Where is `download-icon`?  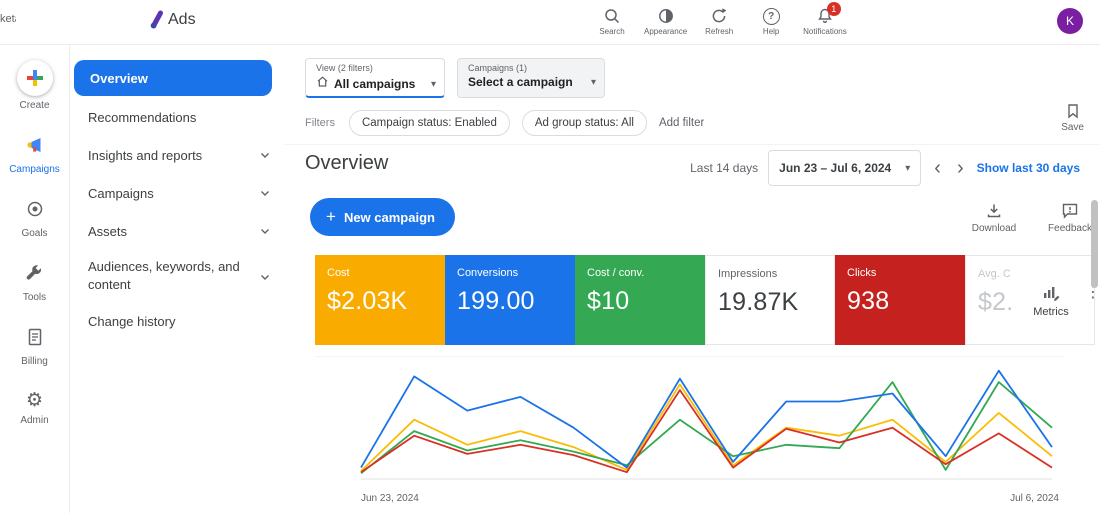 download-icon is located at coordinates (994, 211).